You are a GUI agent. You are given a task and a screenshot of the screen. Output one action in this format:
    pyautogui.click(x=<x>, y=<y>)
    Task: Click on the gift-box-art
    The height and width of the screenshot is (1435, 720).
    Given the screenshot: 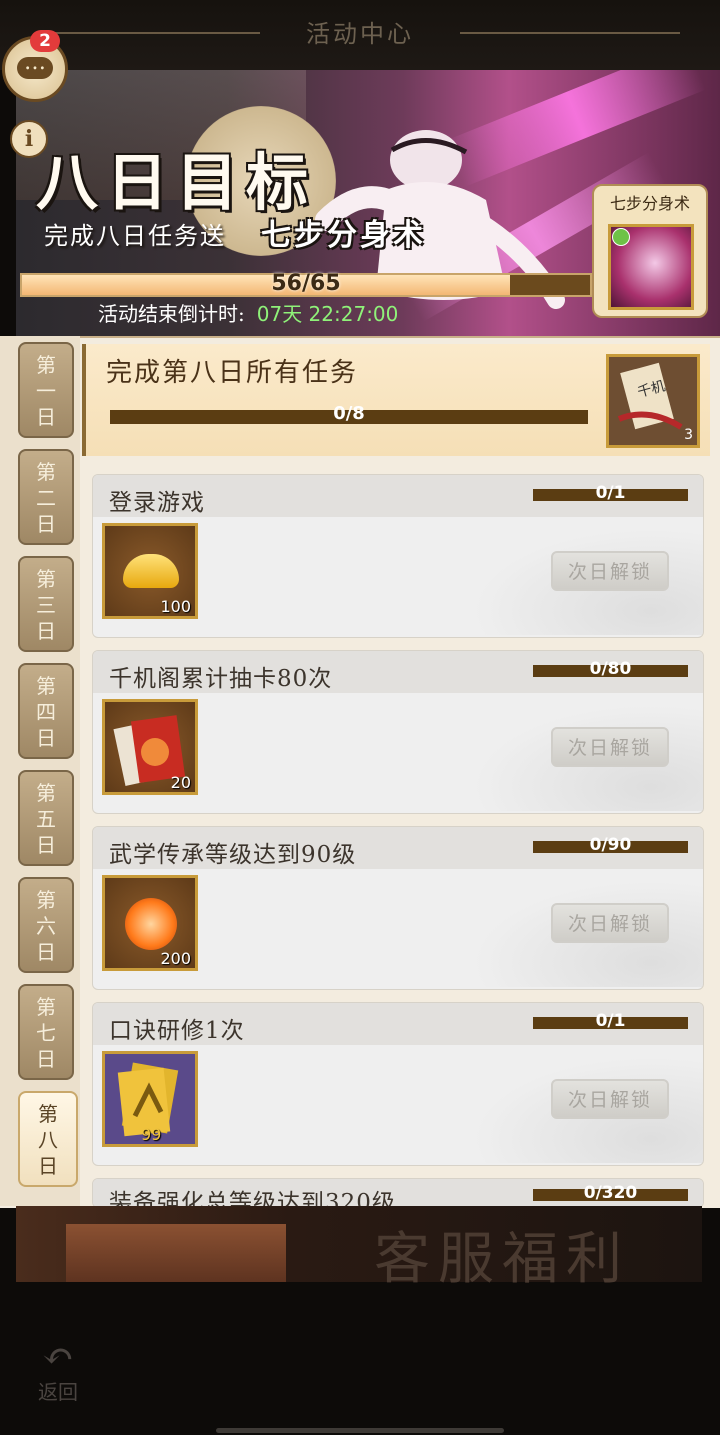 What is the action you would take?
    pyautogui.click(x=176, y=1253)
    